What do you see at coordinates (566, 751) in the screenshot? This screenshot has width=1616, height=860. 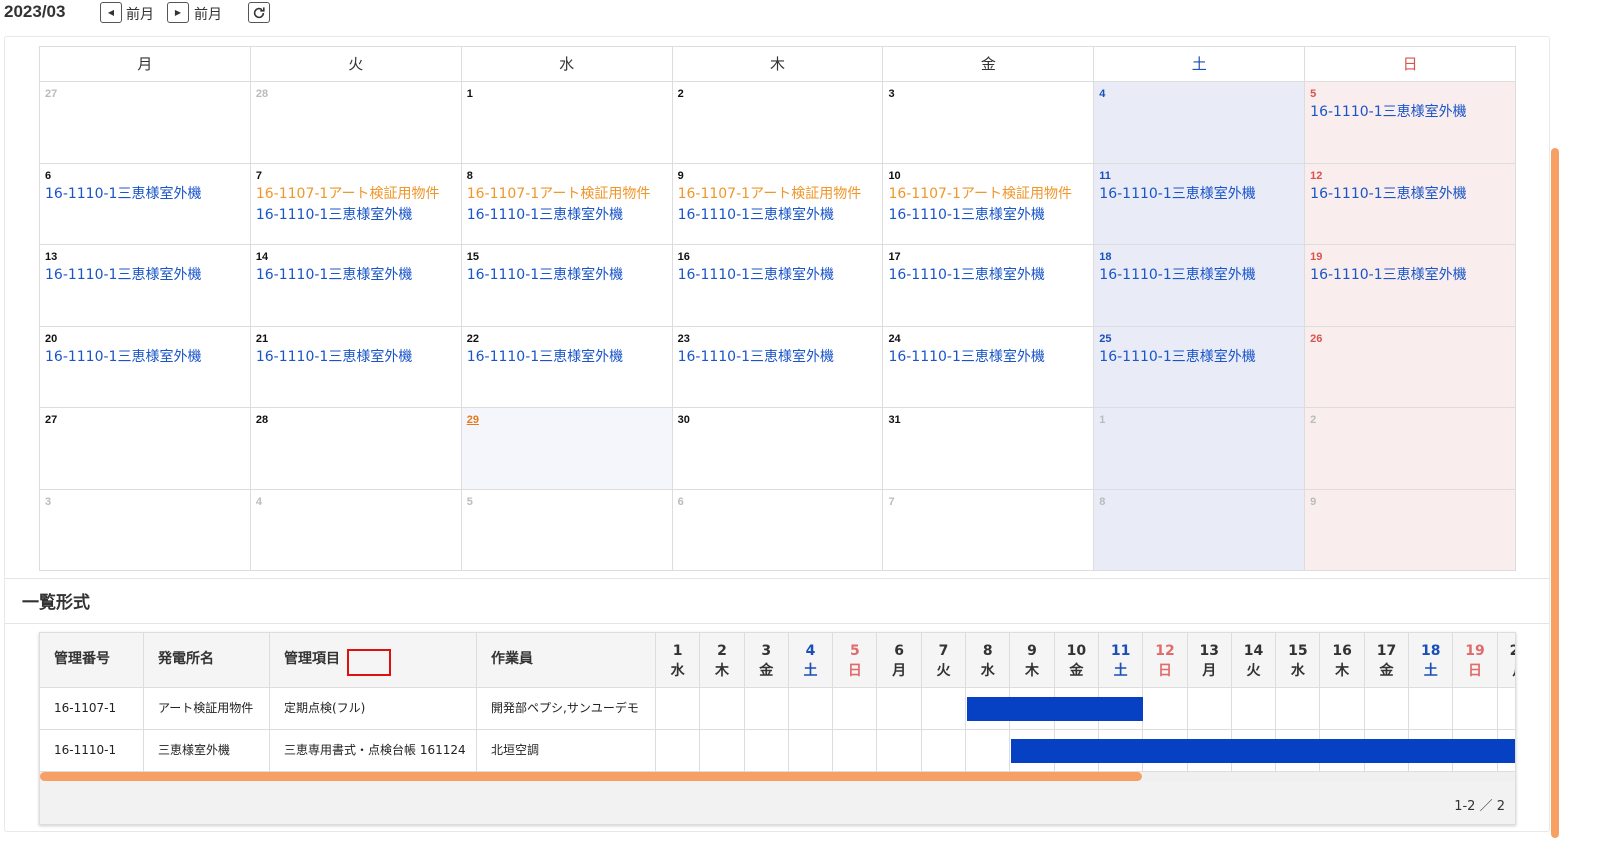 I see `cell-worker: 北垣空調` at bounding box center [566, 751].